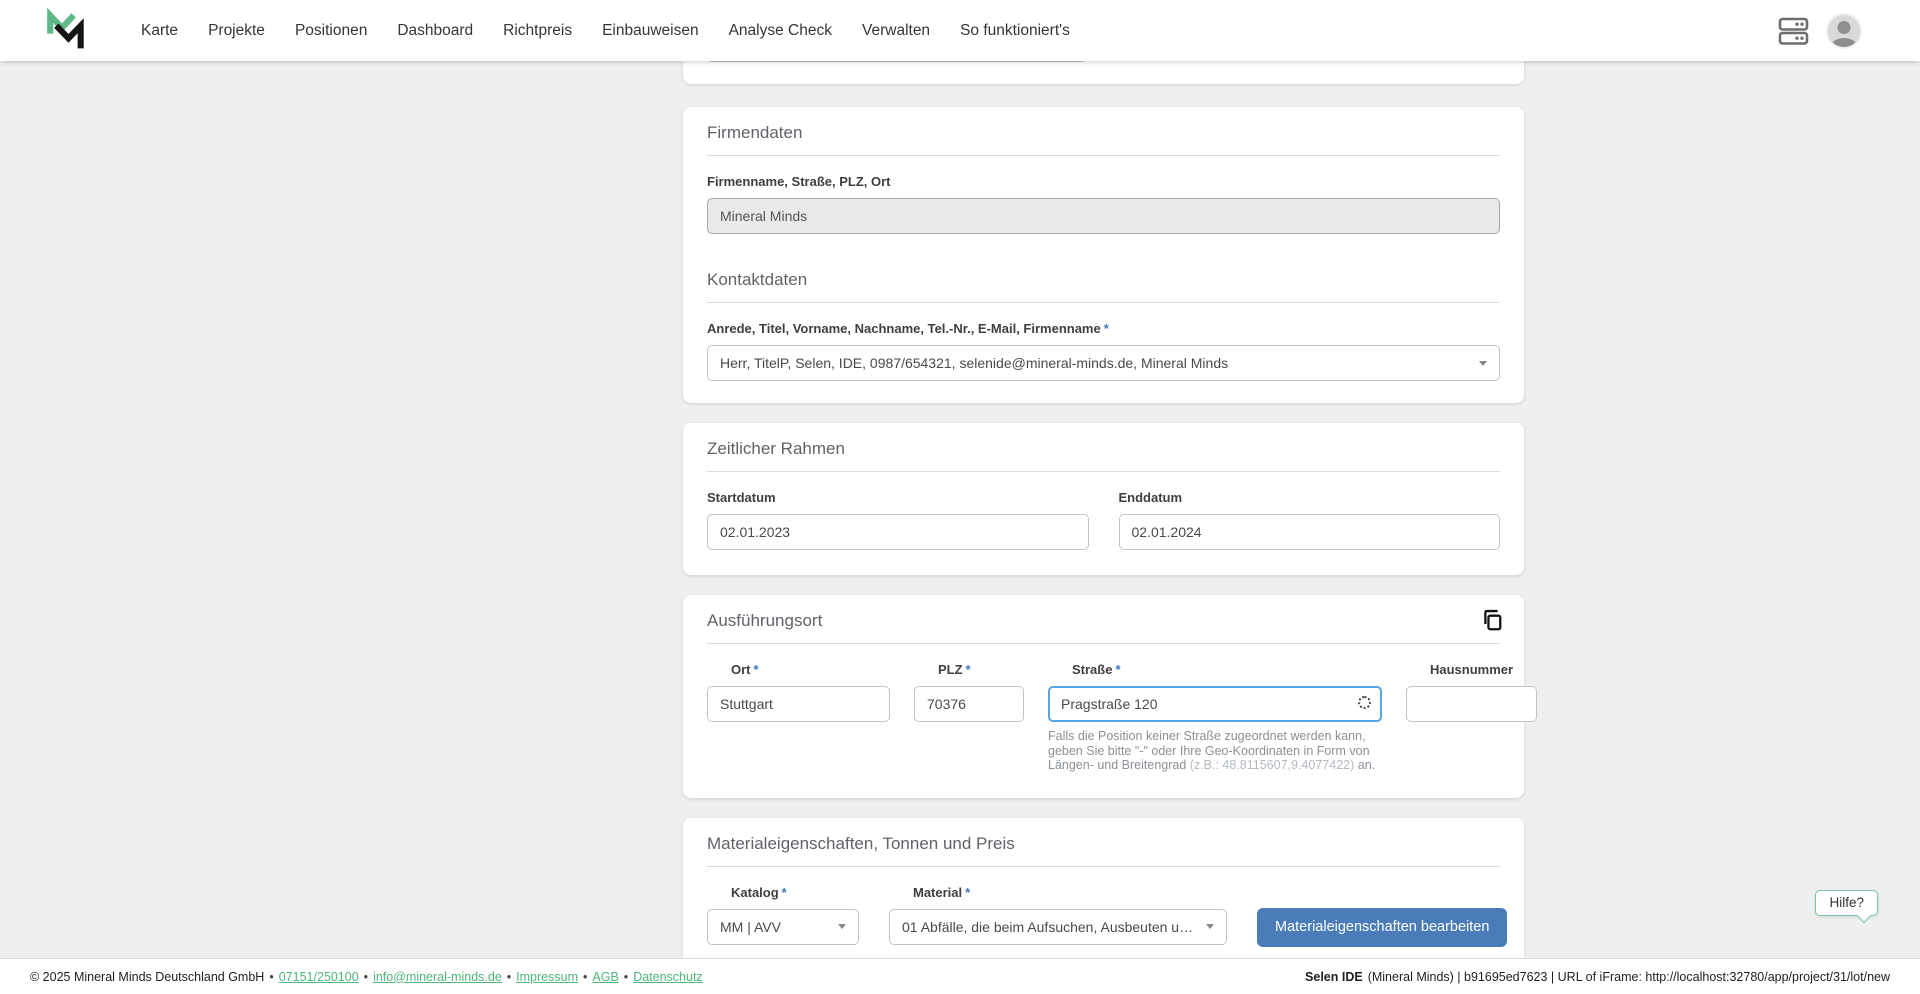 Image resolution: width=1920 pixels, height=994 pixels. What do you see at coordinates (1844, 27) in the screenshot?
I see `avatar-head` at bounding box center [1844, 27].